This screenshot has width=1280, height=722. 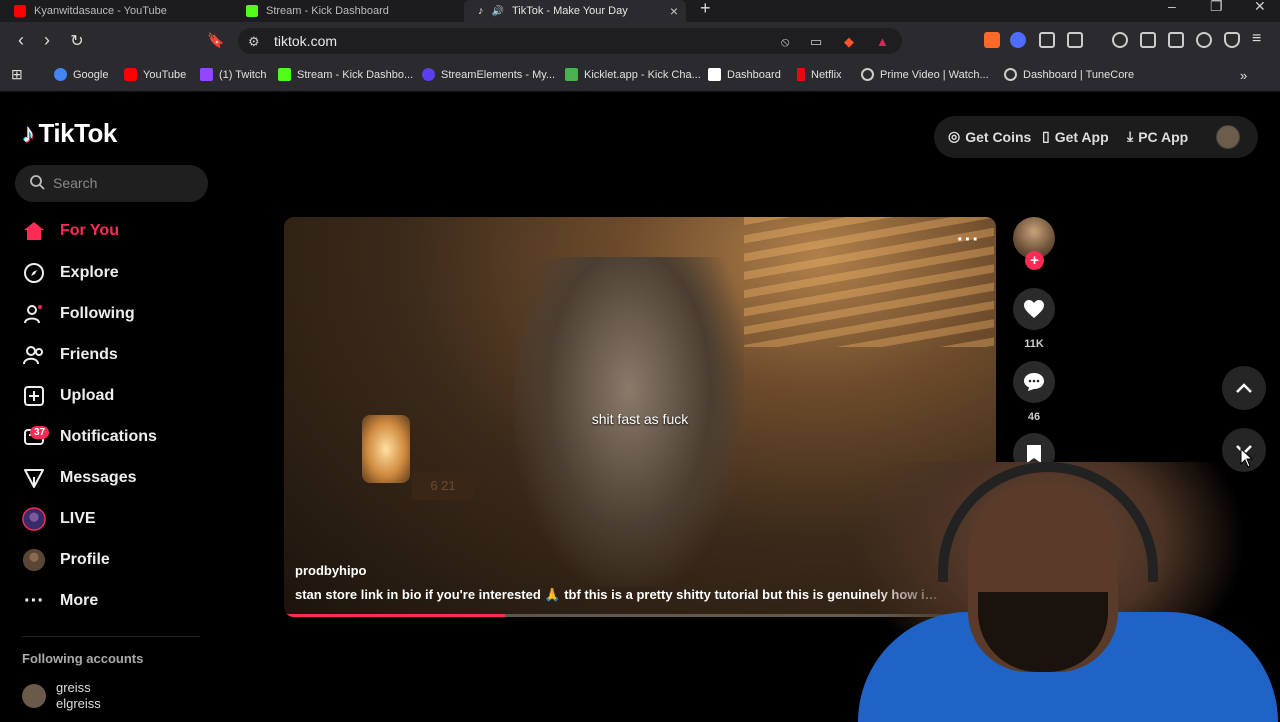 I want to click on screenshot-icon, so click(x=1075, y=40).